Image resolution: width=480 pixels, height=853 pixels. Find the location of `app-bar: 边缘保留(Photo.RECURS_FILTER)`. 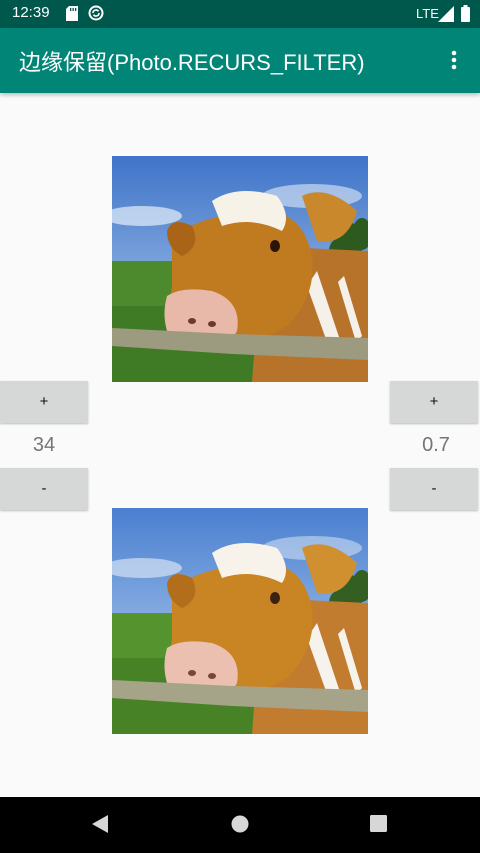

app-bar: 边缘保留(Photo.RECURS_FILTER) is located at coordinates (240, 60).